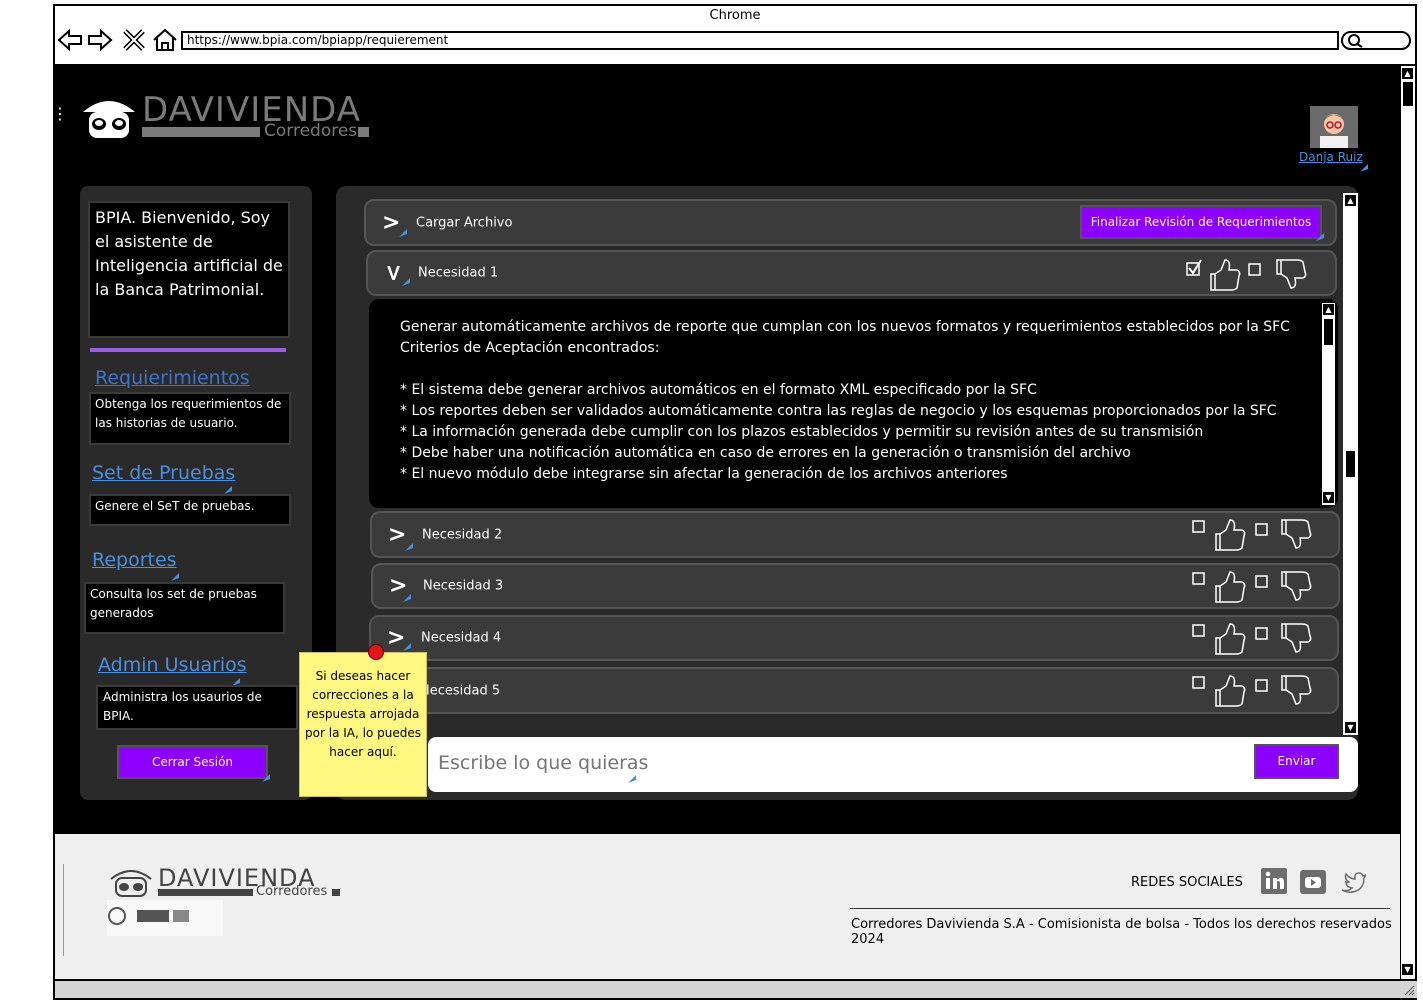 This screenshot has height=1005, width=1423. I want to click on pushpin-icon, so click(376, 652).